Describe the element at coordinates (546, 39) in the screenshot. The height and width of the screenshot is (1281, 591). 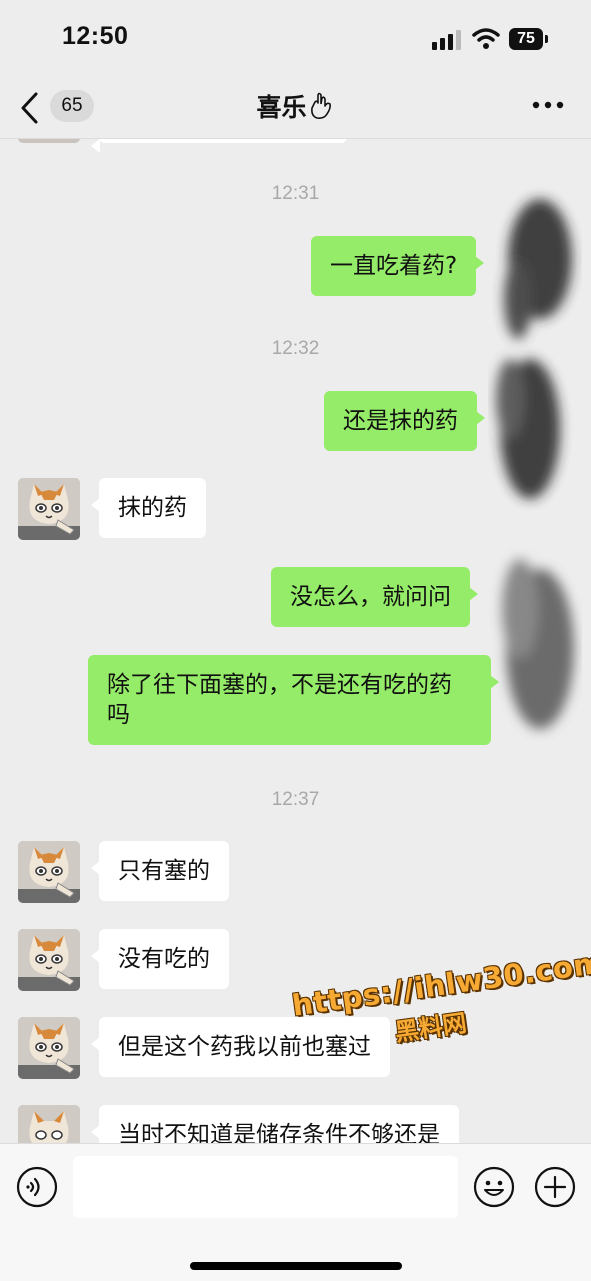
I see `battery-tip` at that location.